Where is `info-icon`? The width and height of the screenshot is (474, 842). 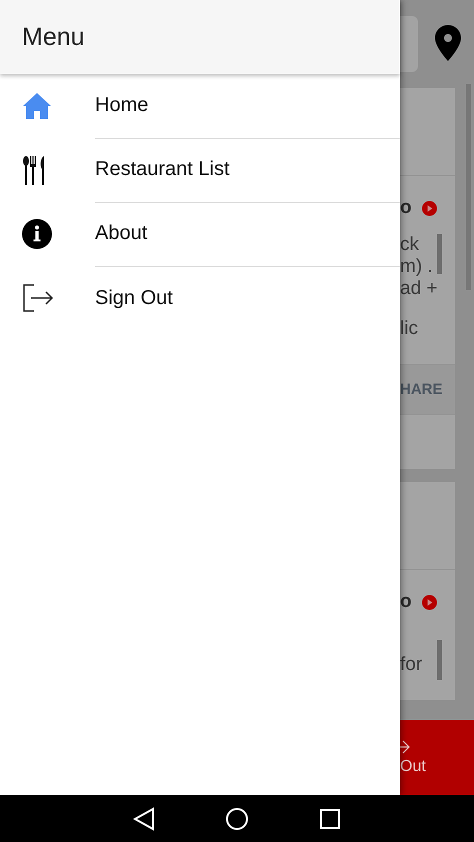
info-icon is located at coordinates (37, 234).